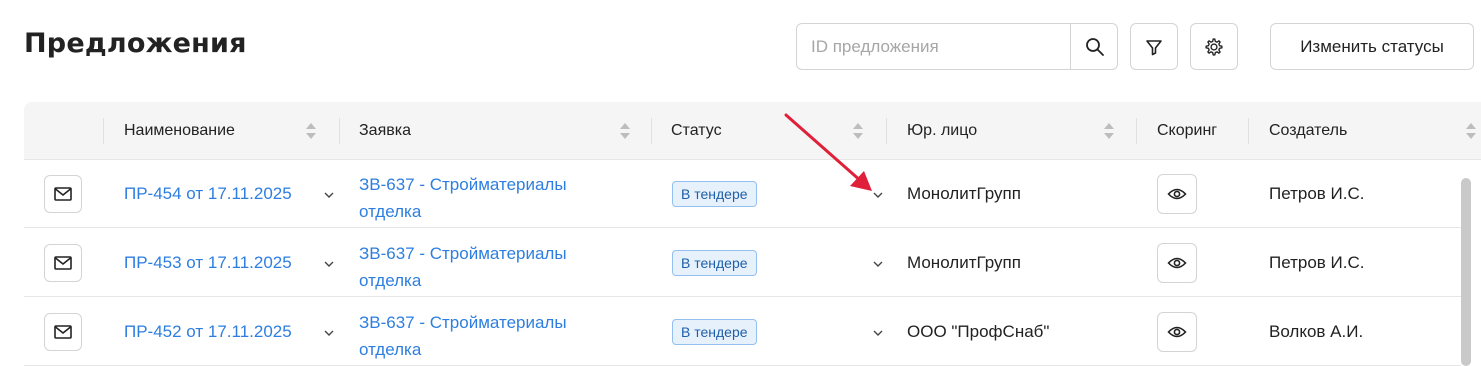 The image size is (1481, 366). I want to click on settings-button, so click(1214, 46).